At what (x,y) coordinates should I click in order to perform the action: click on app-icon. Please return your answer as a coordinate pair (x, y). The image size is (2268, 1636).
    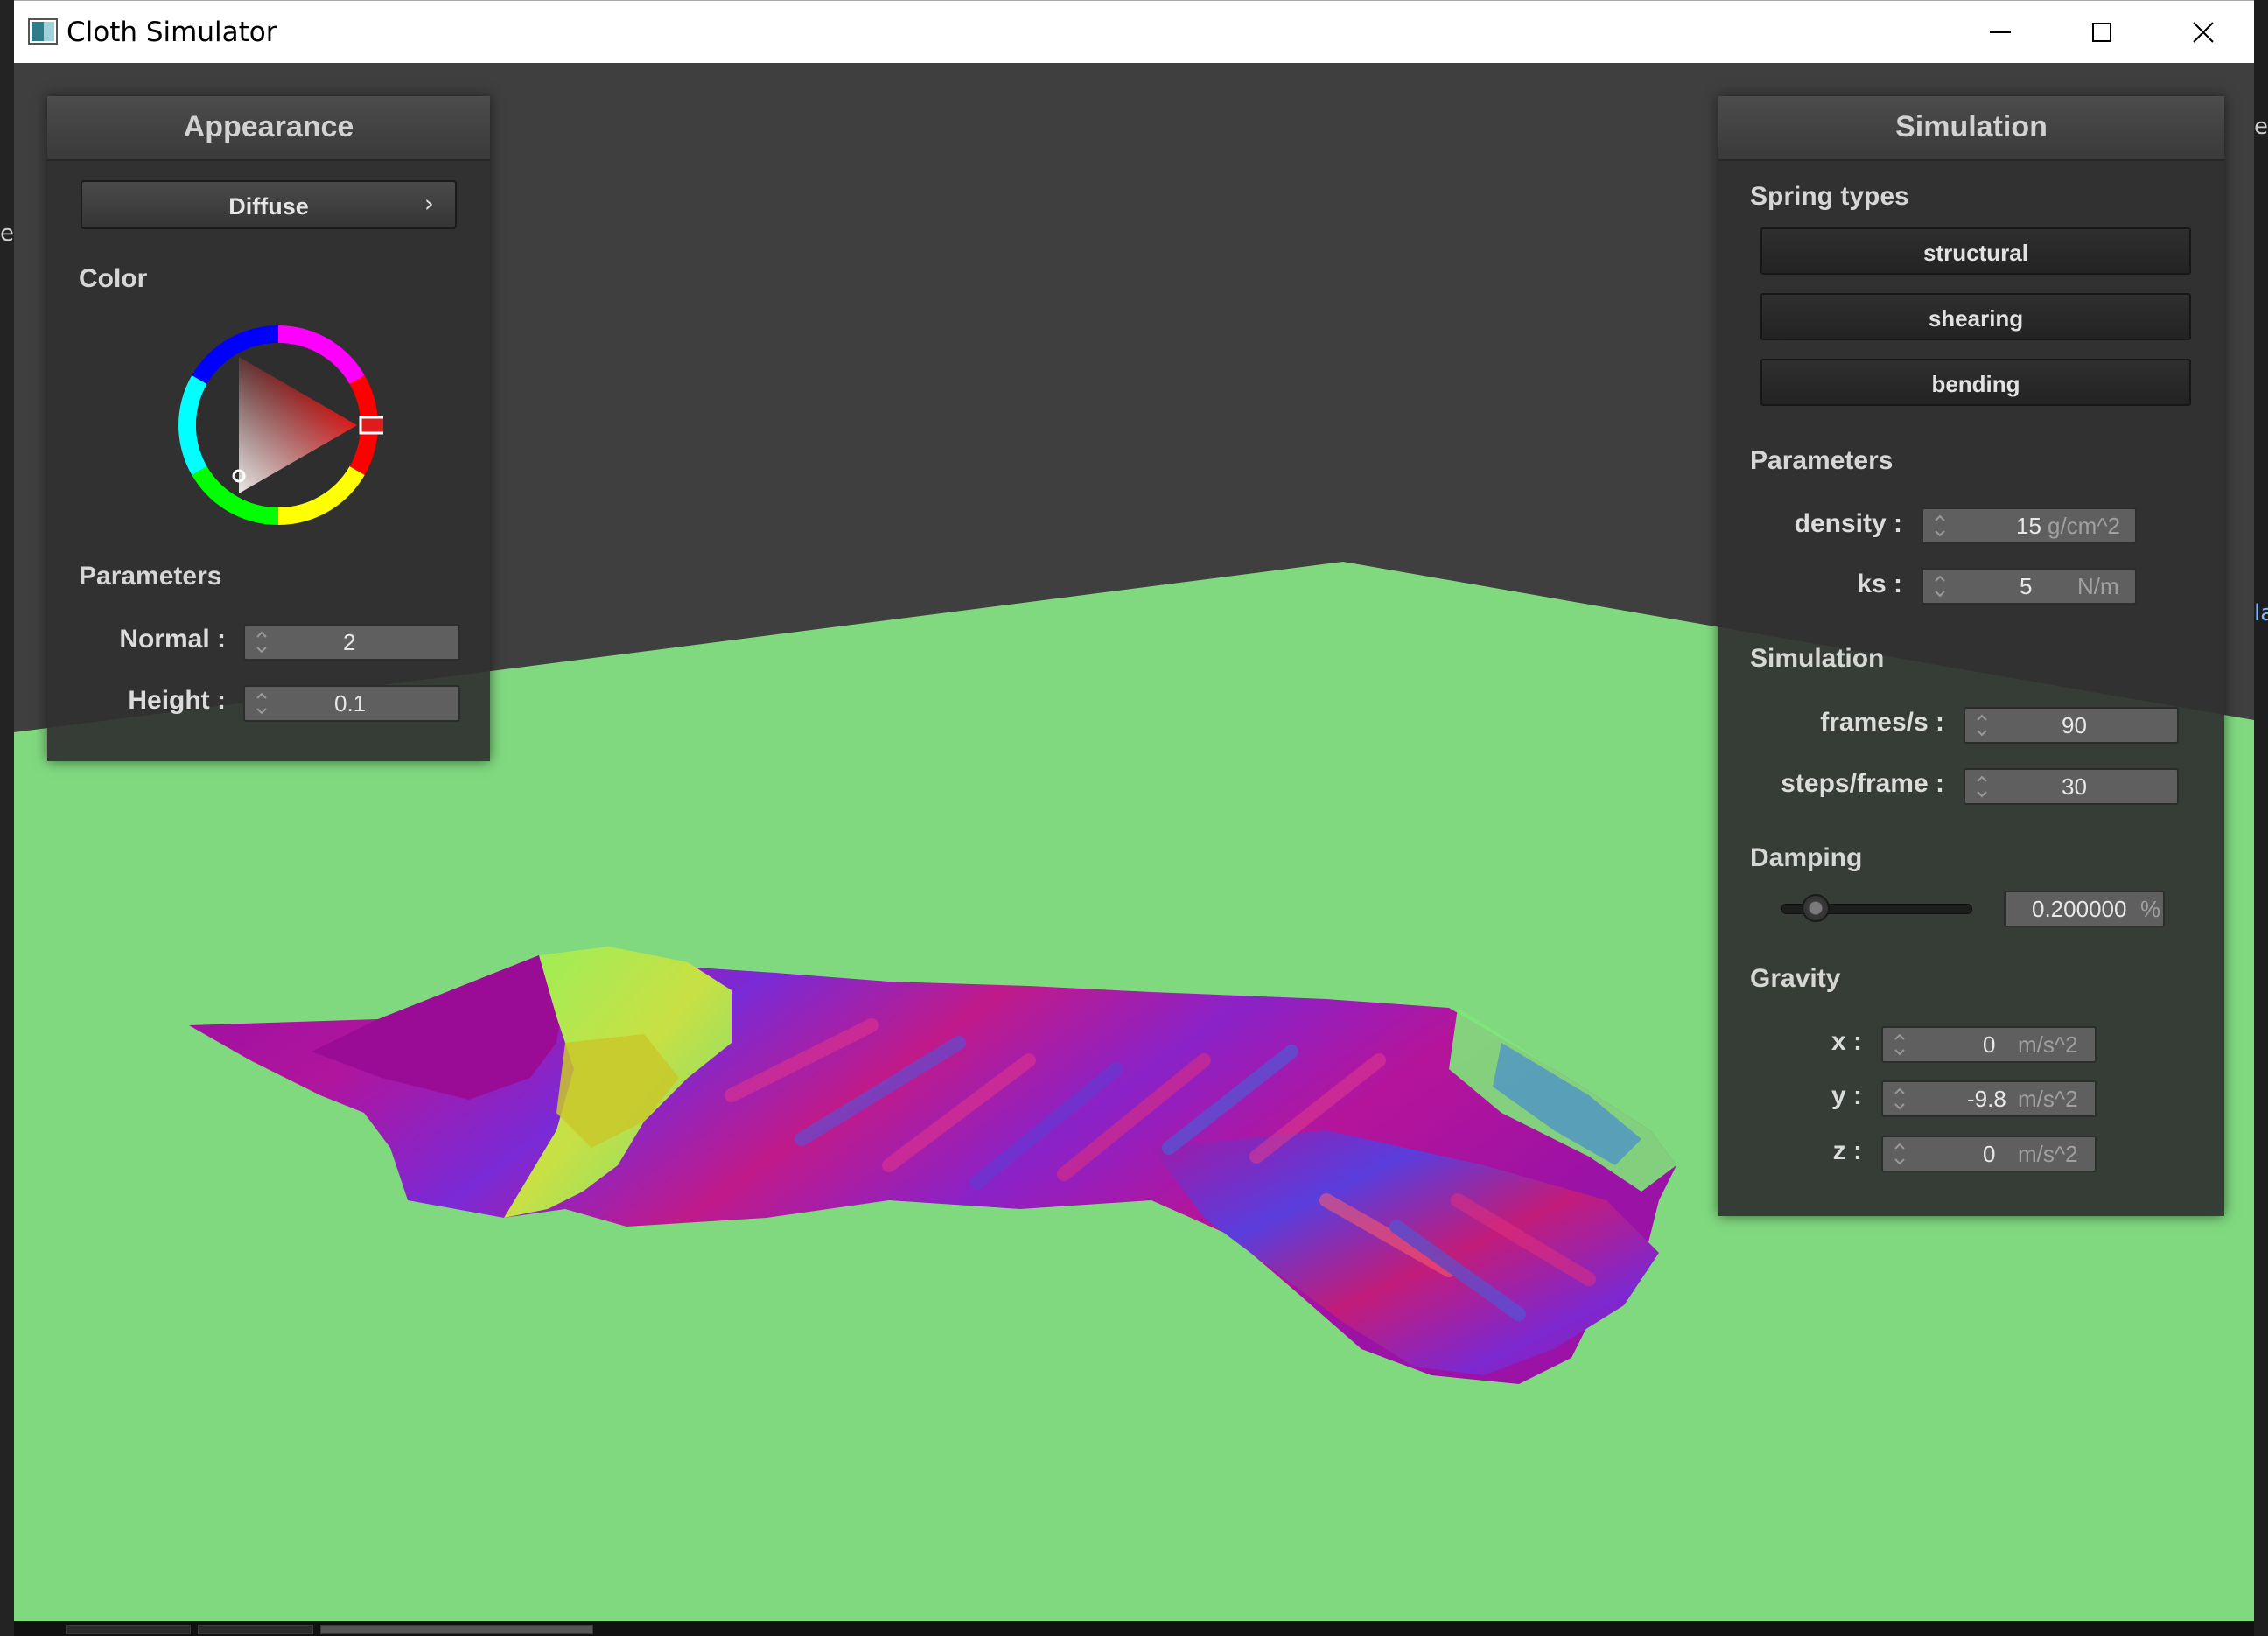
    Looking at the image, I should click on (43, 32).